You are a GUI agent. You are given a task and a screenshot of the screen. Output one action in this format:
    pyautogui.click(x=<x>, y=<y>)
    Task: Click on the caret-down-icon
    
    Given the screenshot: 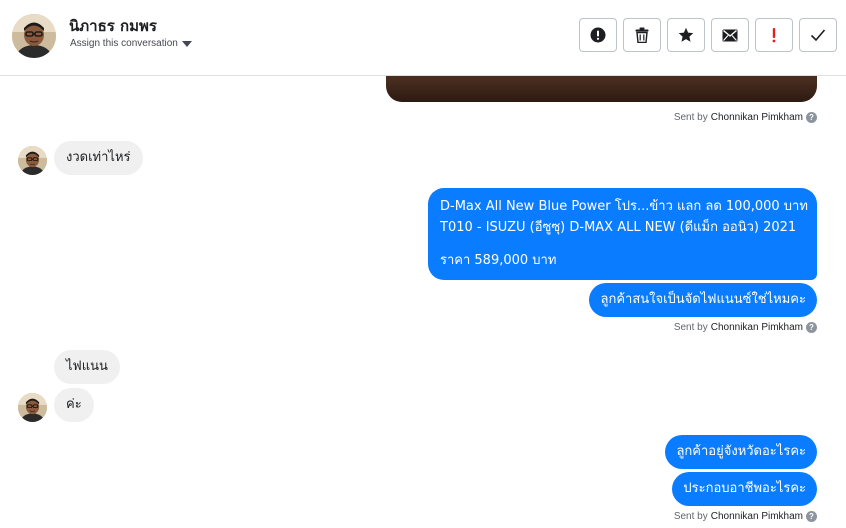 What is the action you would take?
    pyautogui.click(x=186, y=43)
    